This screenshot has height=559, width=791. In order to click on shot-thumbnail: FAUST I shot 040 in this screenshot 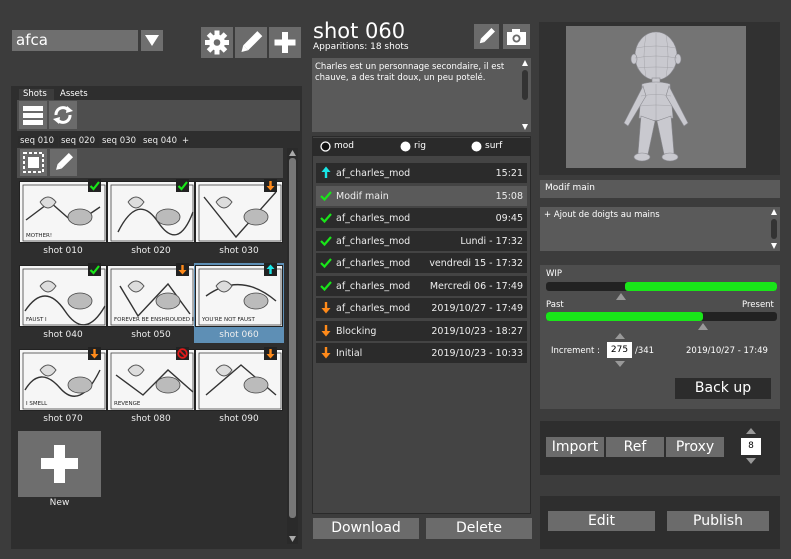, I will do `click(63, 303)`.